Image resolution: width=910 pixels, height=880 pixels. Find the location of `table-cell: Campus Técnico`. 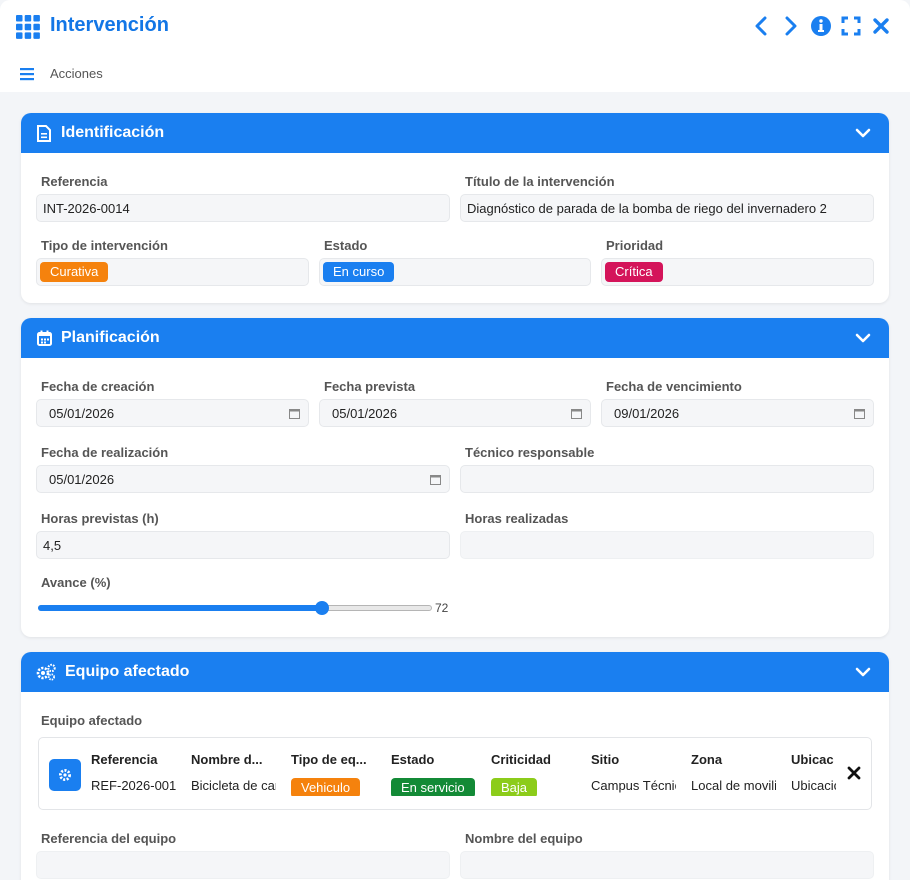

table-cell: Campus Técnico is located at coordinates (633, 785).